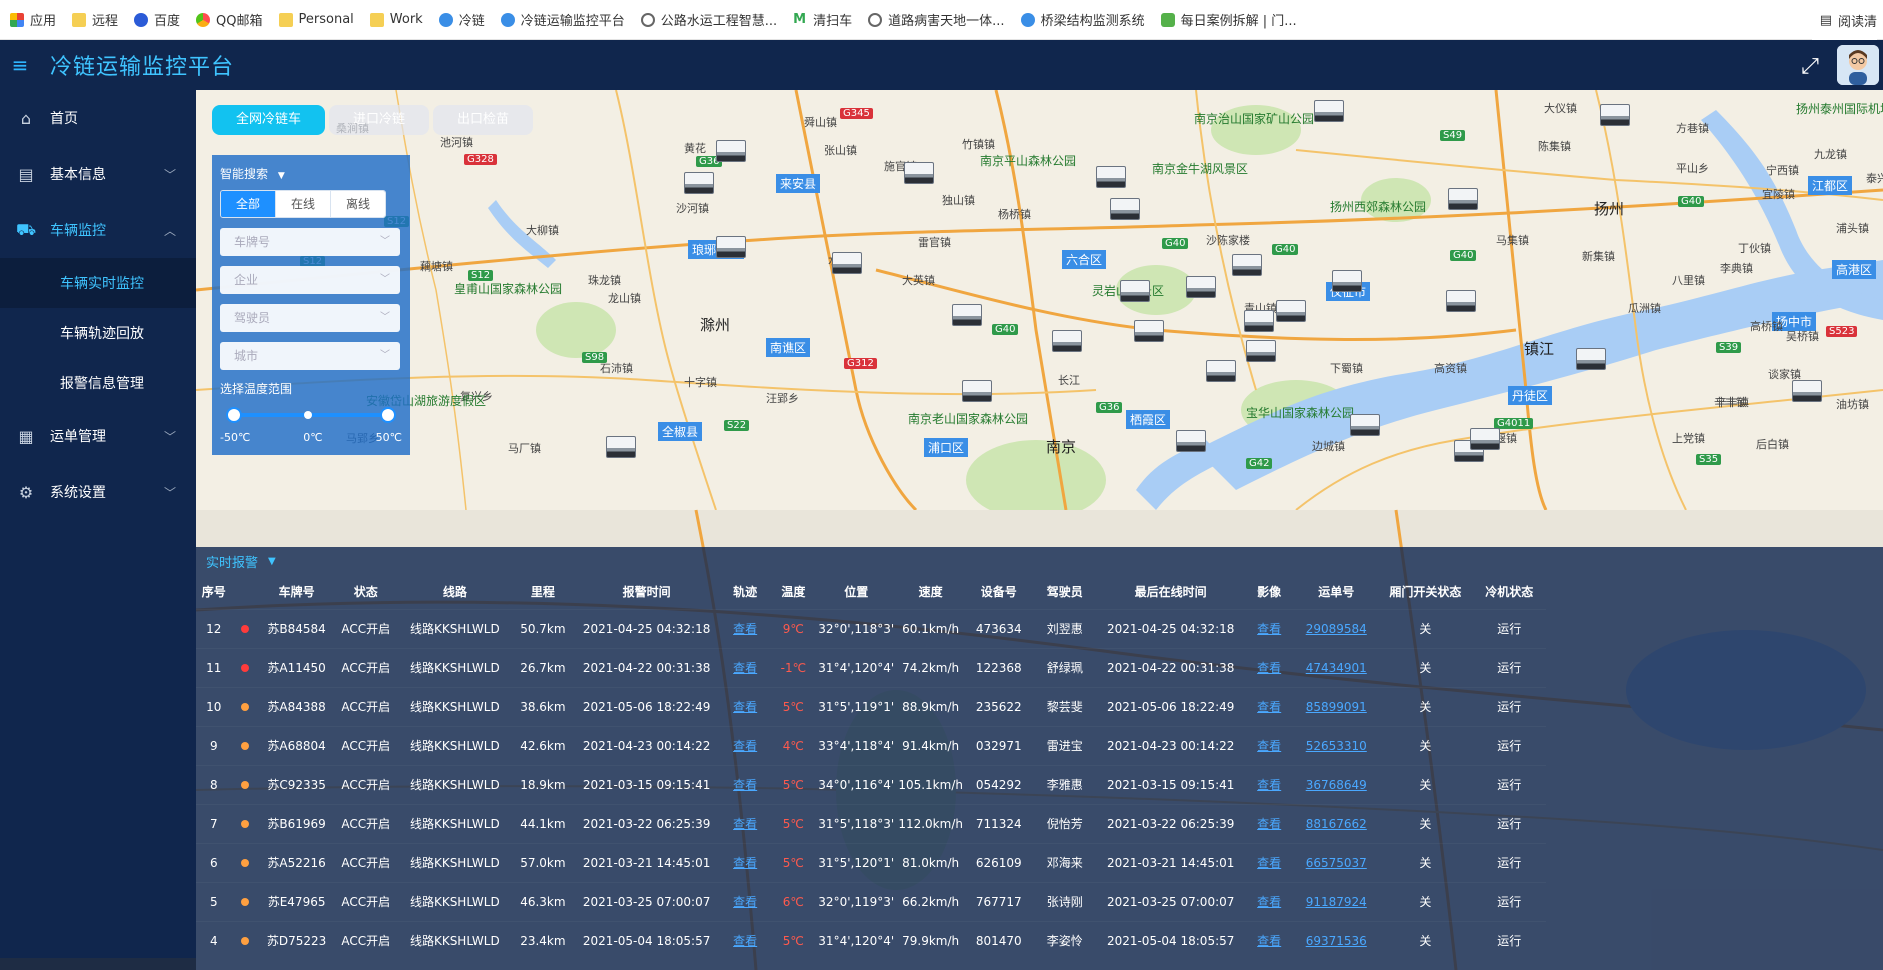  What do you see at coordinates (33, 19) in the screenshot?
I see `bookmark-item: 应用` at bounding box center [33, 19].